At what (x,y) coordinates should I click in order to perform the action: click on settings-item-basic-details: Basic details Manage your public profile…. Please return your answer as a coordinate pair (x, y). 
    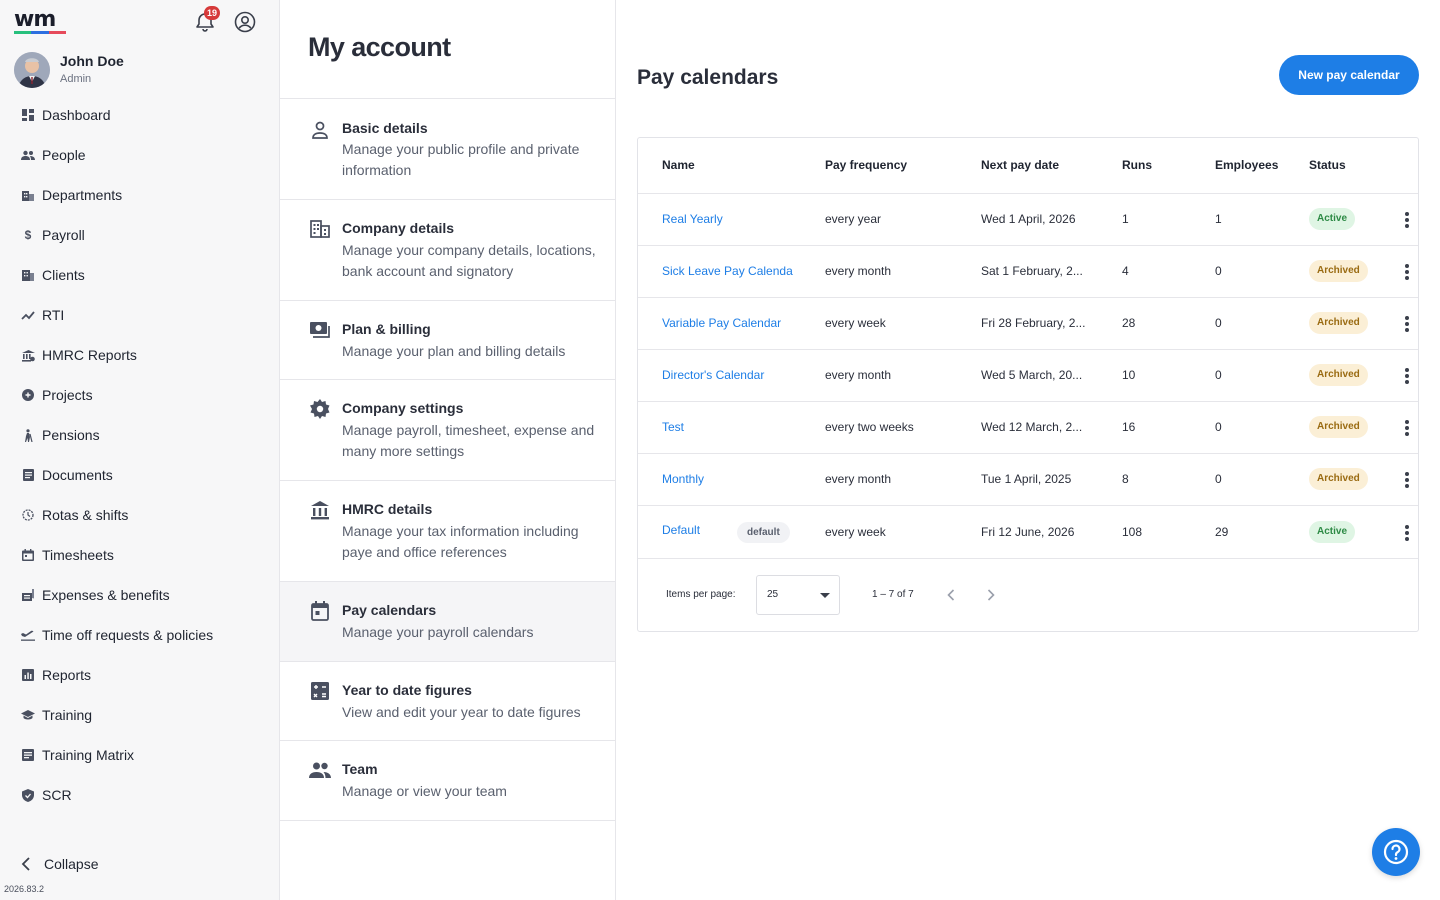
    Looking at the image, I should click on (447, 149).